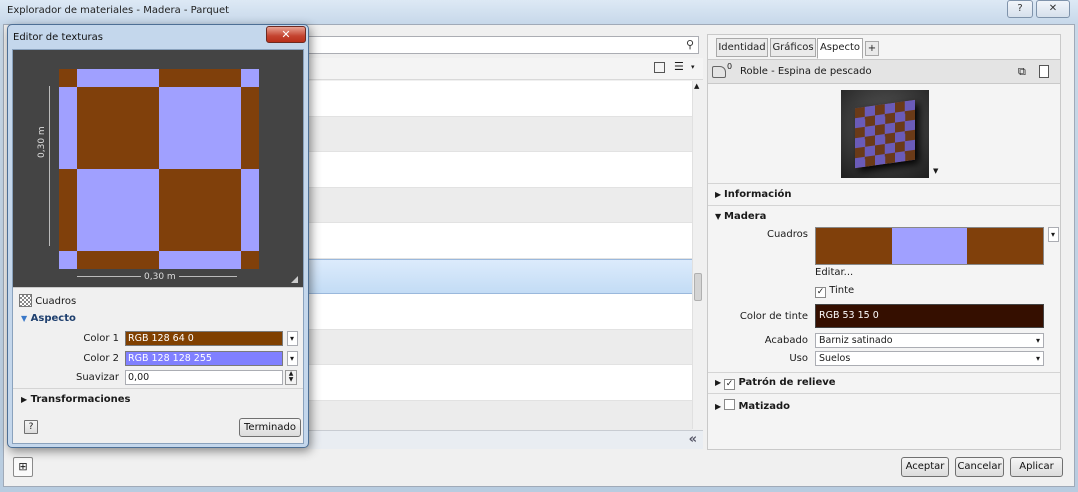  I want to click on section-transformaciones: ▶ Transformaciones, so click(76, 399).